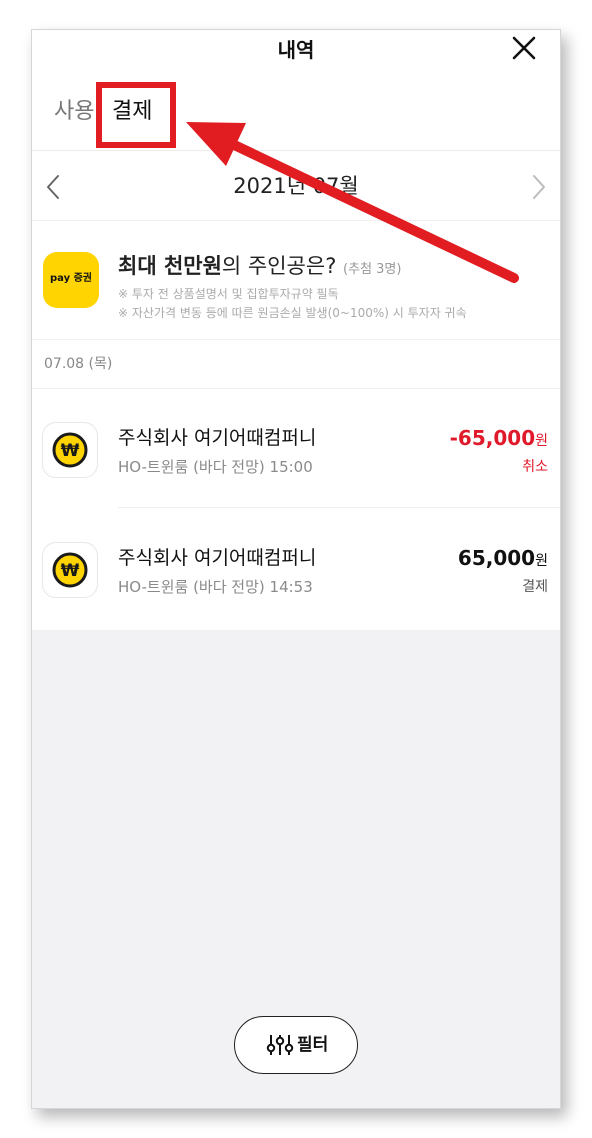 The width and height of the screenshot is (592, 1138). What do you see at coordinates (280, 1045) in the screenshot?
I see `sliders-icon` at bounding box center [280, 1045].